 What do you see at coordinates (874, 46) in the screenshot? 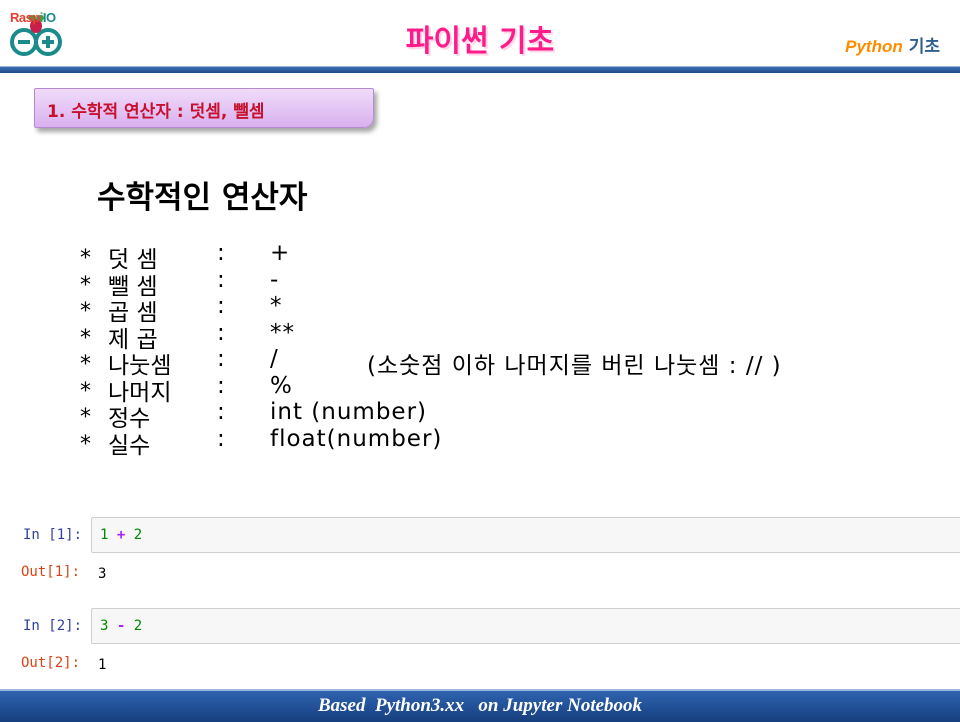
I see `subtitle-python: Python` at bounding box center [874, 46].